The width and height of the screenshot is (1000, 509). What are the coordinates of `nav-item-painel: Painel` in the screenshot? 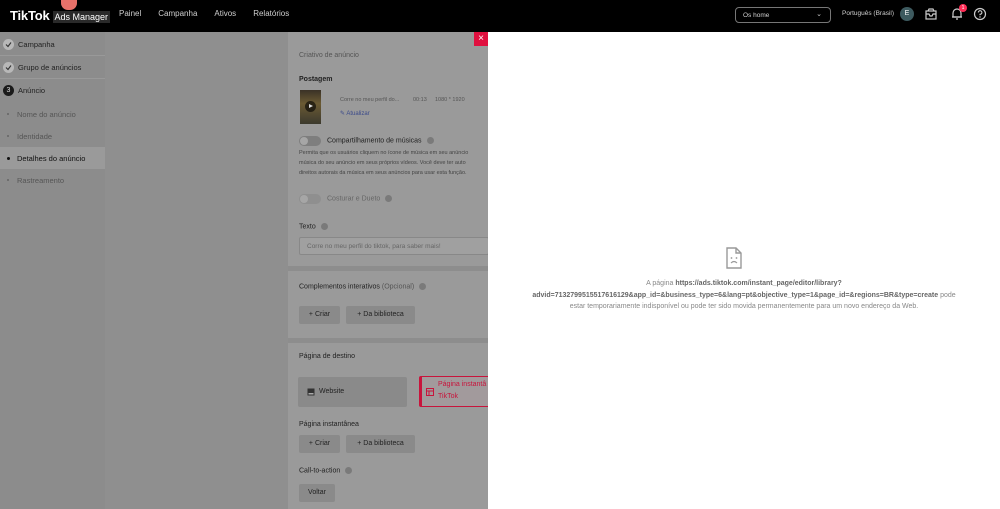 It's located at (130, 13).